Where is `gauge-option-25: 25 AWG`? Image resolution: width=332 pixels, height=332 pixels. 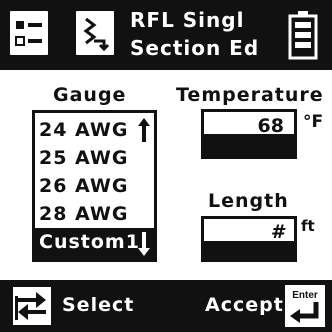 gauge-option-25: 25 AWG is located at coordinates (83, 158).